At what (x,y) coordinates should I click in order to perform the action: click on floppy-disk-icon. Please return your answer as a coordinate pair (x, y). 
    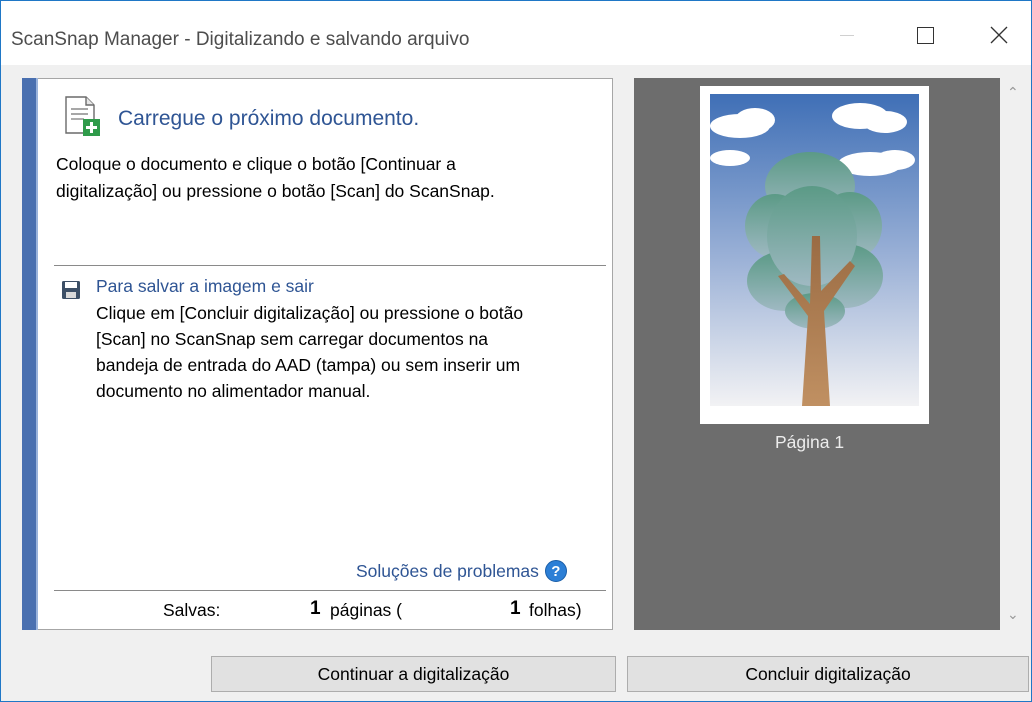
    Looking at the image, I should click on (71, 290).